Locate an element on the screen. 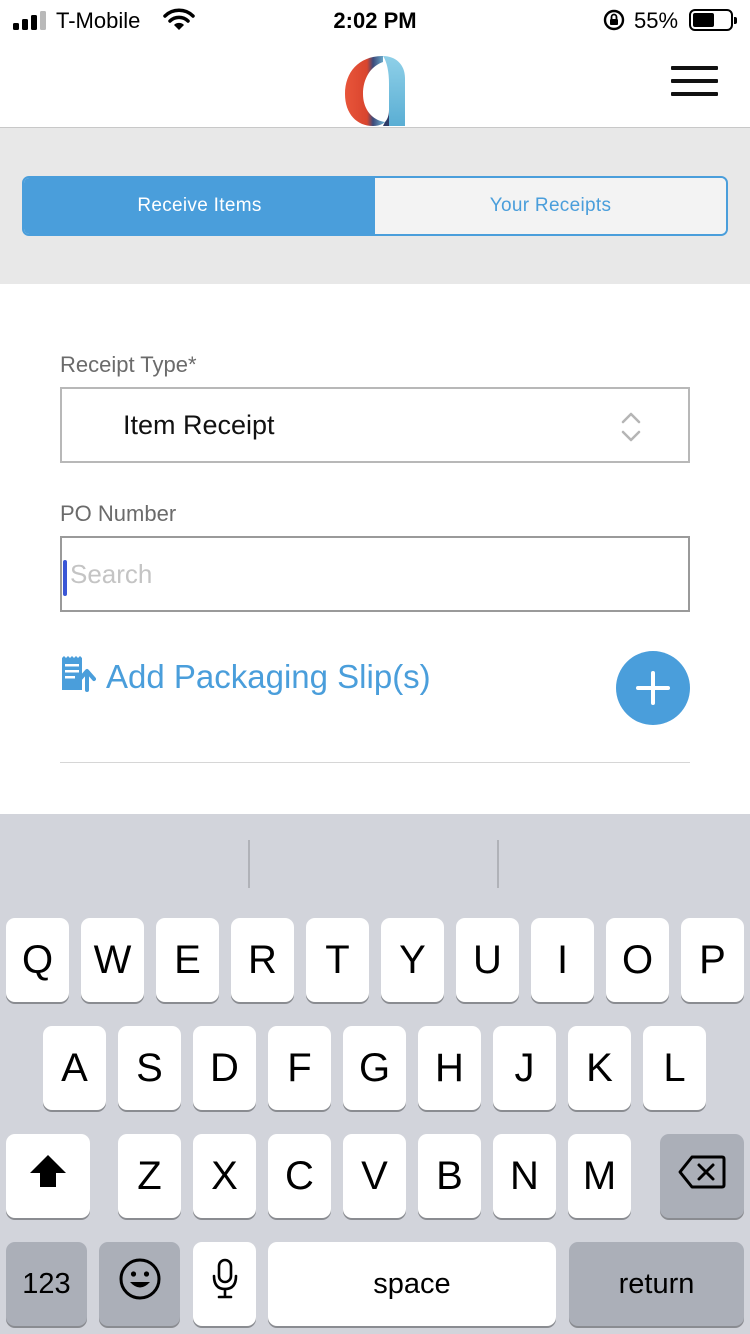 The height and width of the screenshot is (1334, 750). backspace-icon is located at coordinates (702, 1176).